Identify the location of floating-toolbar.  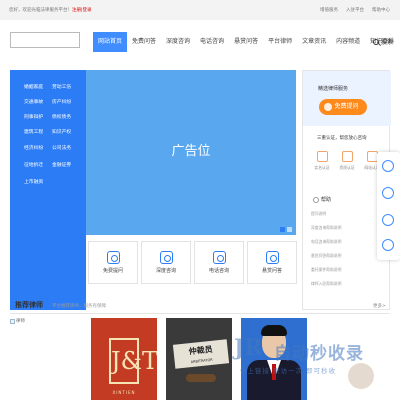
(388, 206).